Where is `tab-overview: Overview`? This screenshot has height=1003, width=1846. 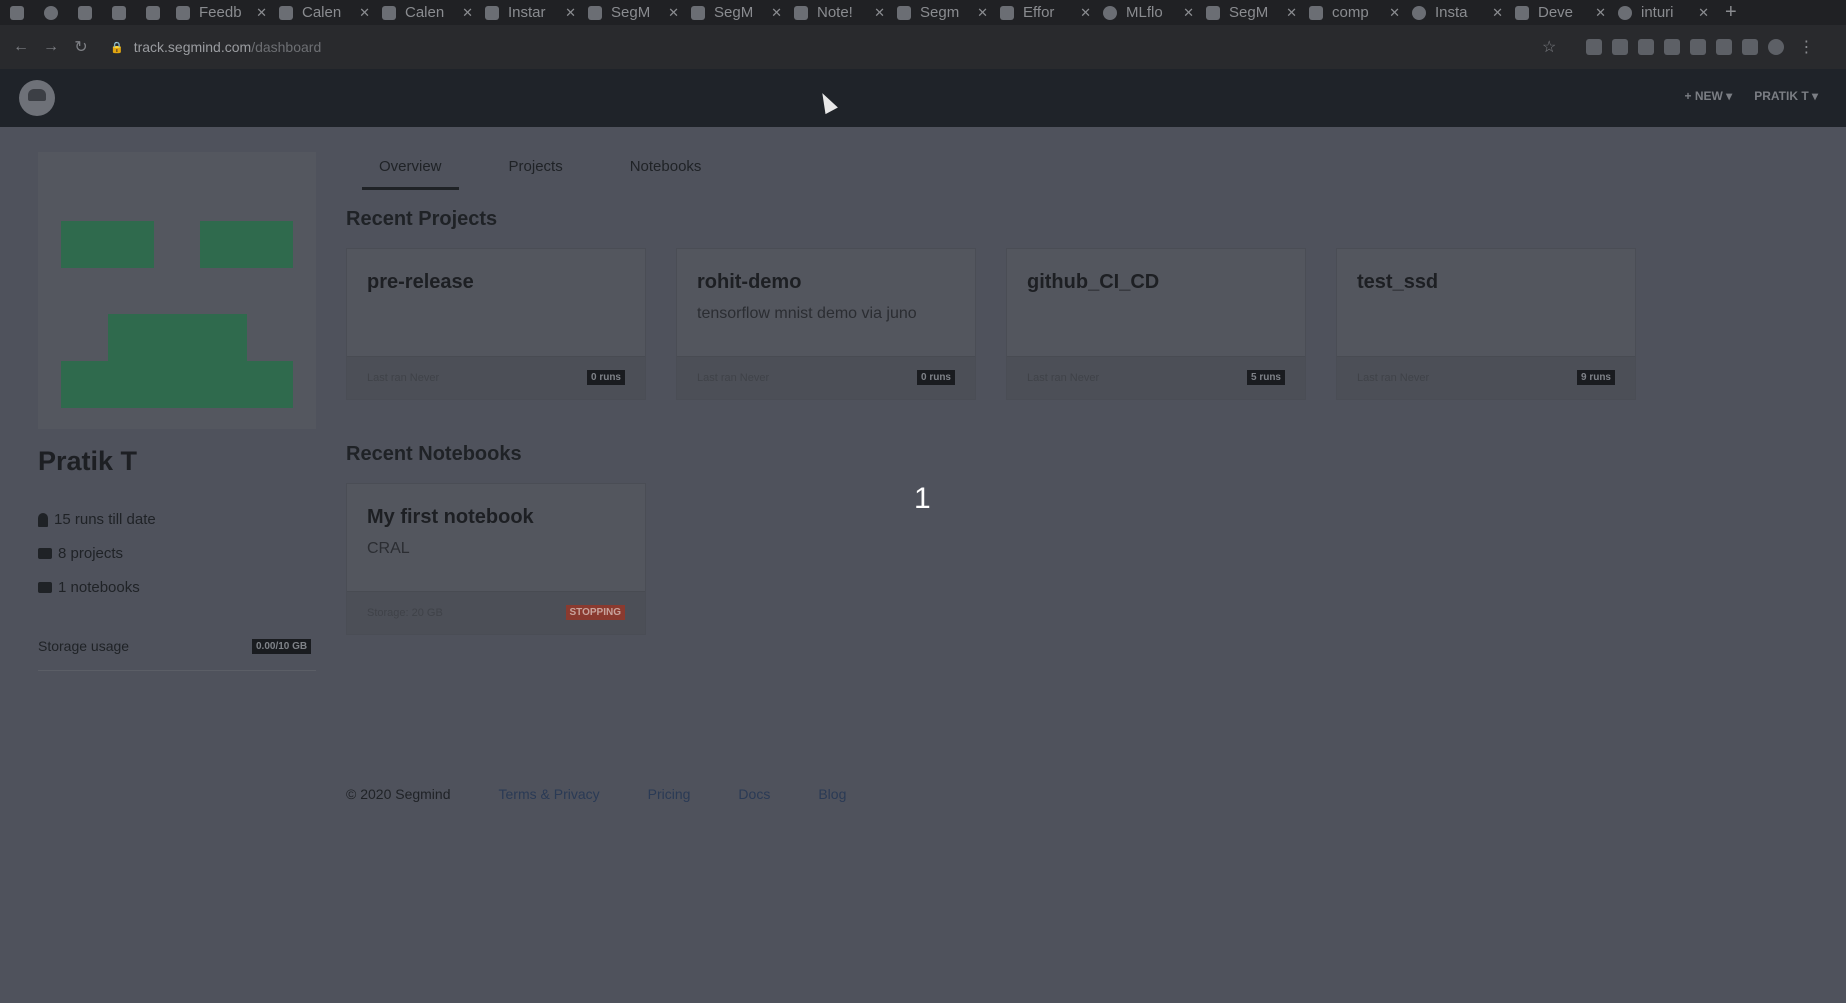 tab-overview: Overview is located at coordinates (410, 165).